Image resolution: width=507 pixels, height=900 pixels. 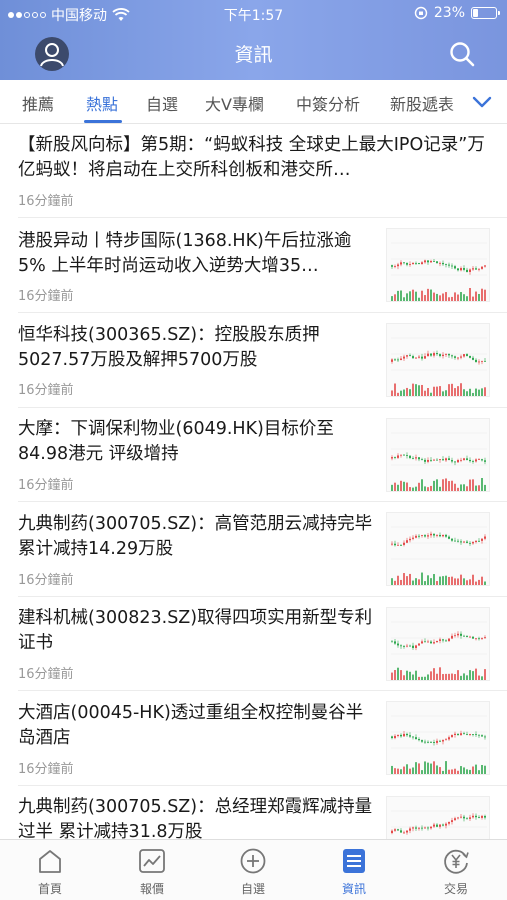 What do you see at coordinates (328, 103) in the screenshot?
I see `tab-allotment-analysis: 中簽分析` at bounding box center [328, 103].